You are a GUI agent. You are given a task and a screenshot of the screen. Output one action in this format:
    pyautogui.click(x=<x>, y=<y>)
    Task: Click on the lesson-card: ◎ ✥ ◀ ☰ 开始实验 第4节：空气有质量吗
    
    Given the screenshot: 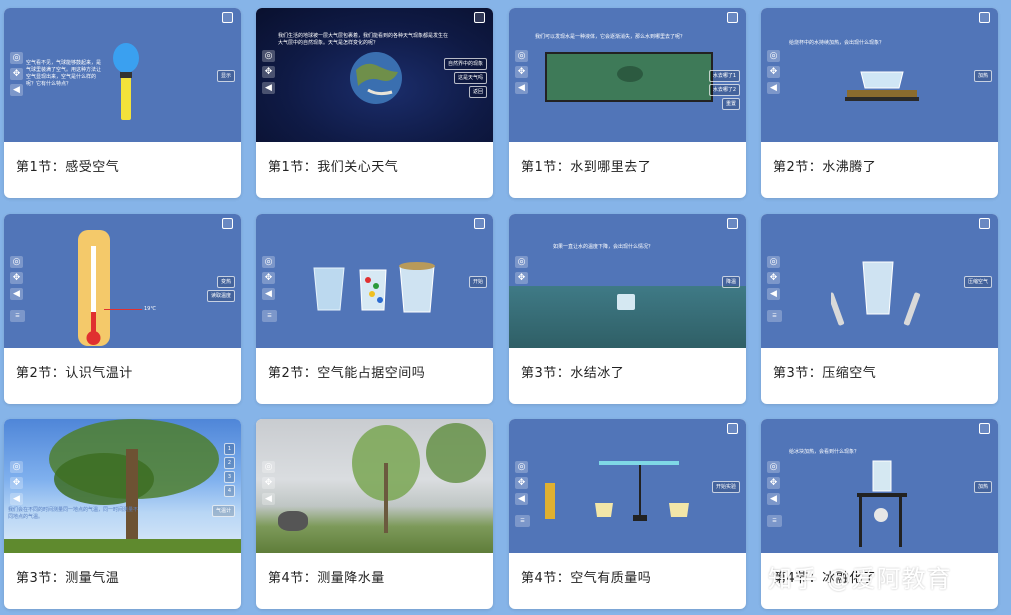 What is the action you would take?
    pyautogui.click(x=627, y=514)
    